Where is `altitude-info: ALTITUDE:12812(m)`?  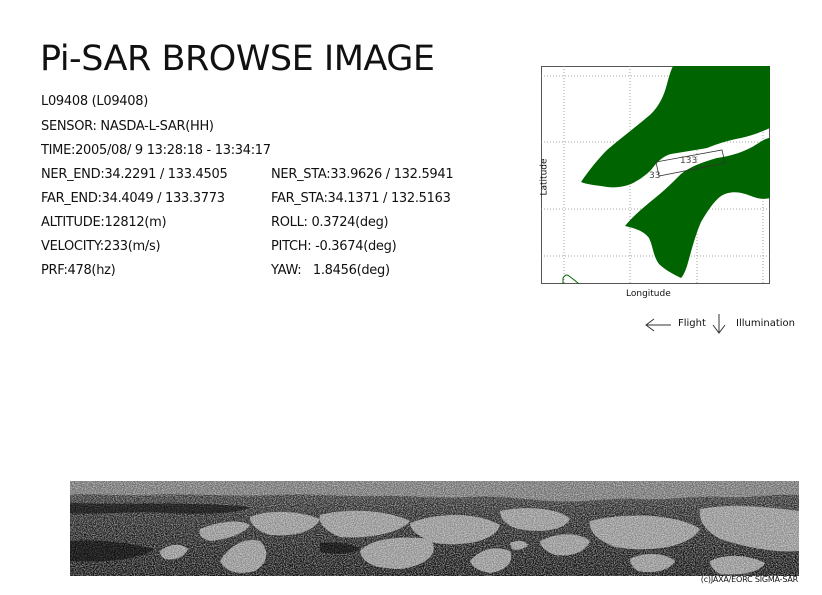 altitude-info: ALTITUDE:12812(m) is located at coordinates (104, 222).